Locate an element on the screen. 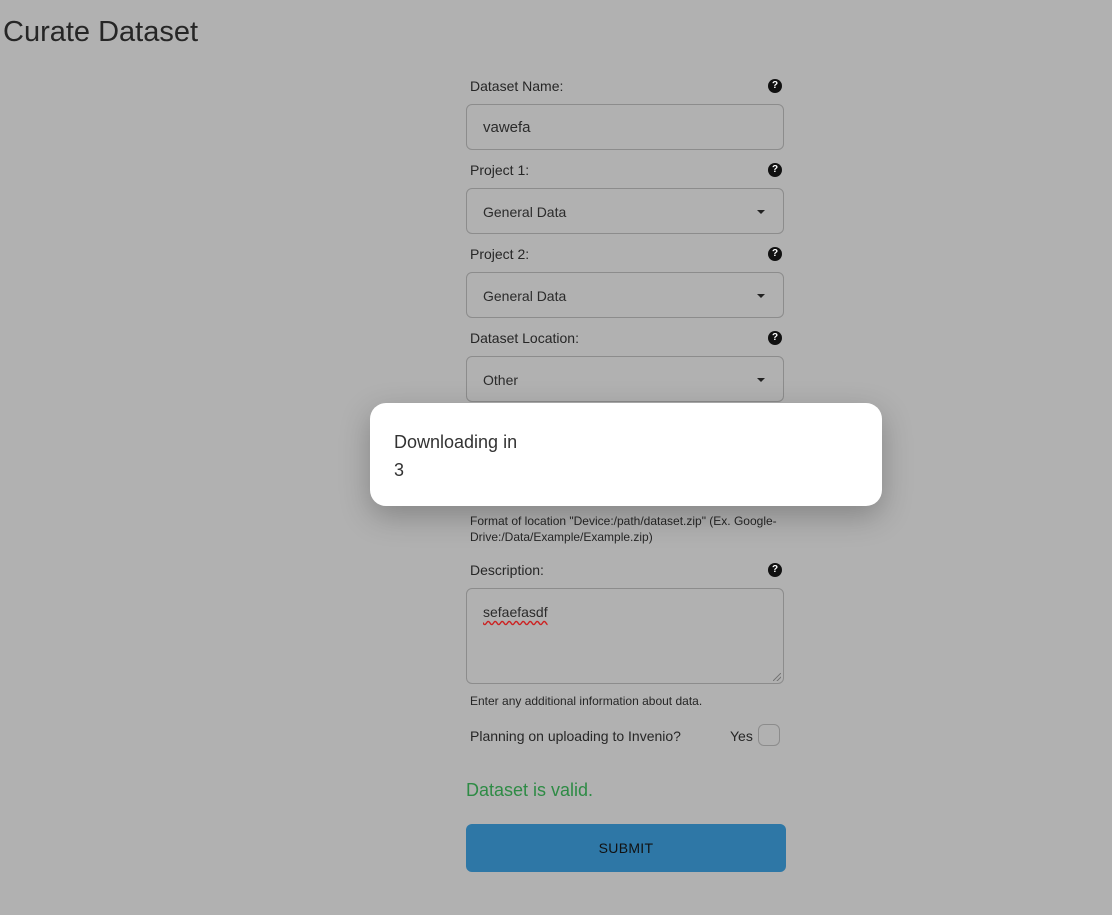 Image resolution: width=1112 pixels, height=915 pixels. countdown-value: 3 is located at coordinates (399, 470).